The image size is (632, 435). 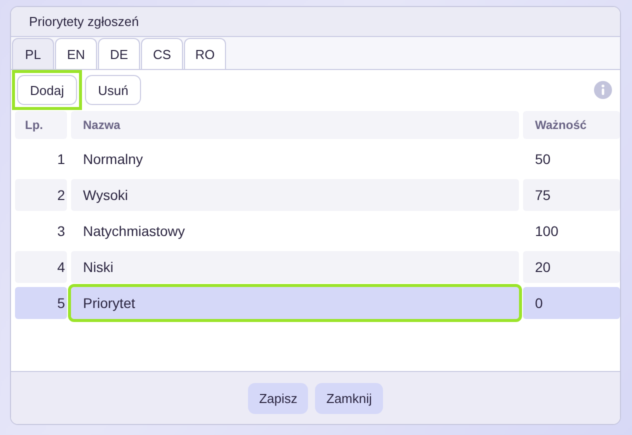 What do you see at coordinates (315, 22) in the screenshot?
I see `window-title: Priorytety zgłoszeń` at bounding box center [315, 22].